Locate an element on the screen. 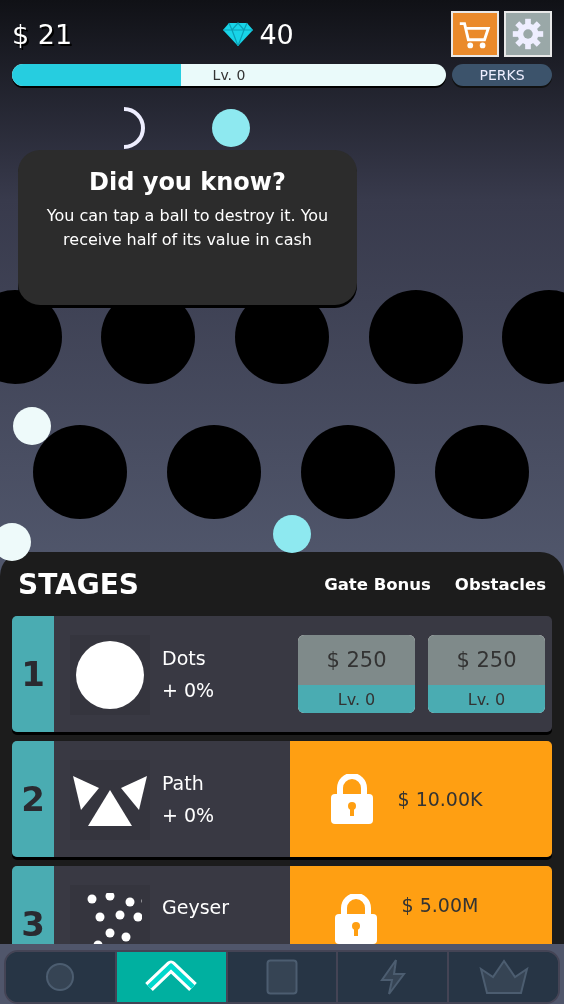 This screenshot has width=564, height=1004. stage-number: 2 is located at coordinates (33, 799).